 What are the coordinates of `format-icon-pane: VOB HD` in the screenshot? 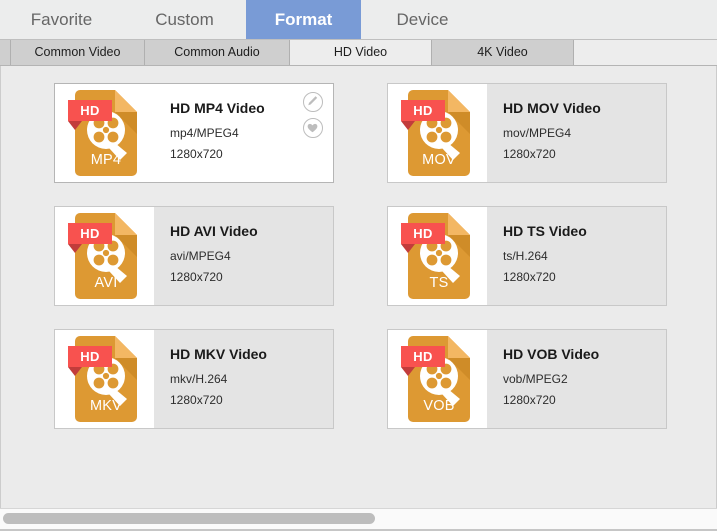 It's located at (437, 379).